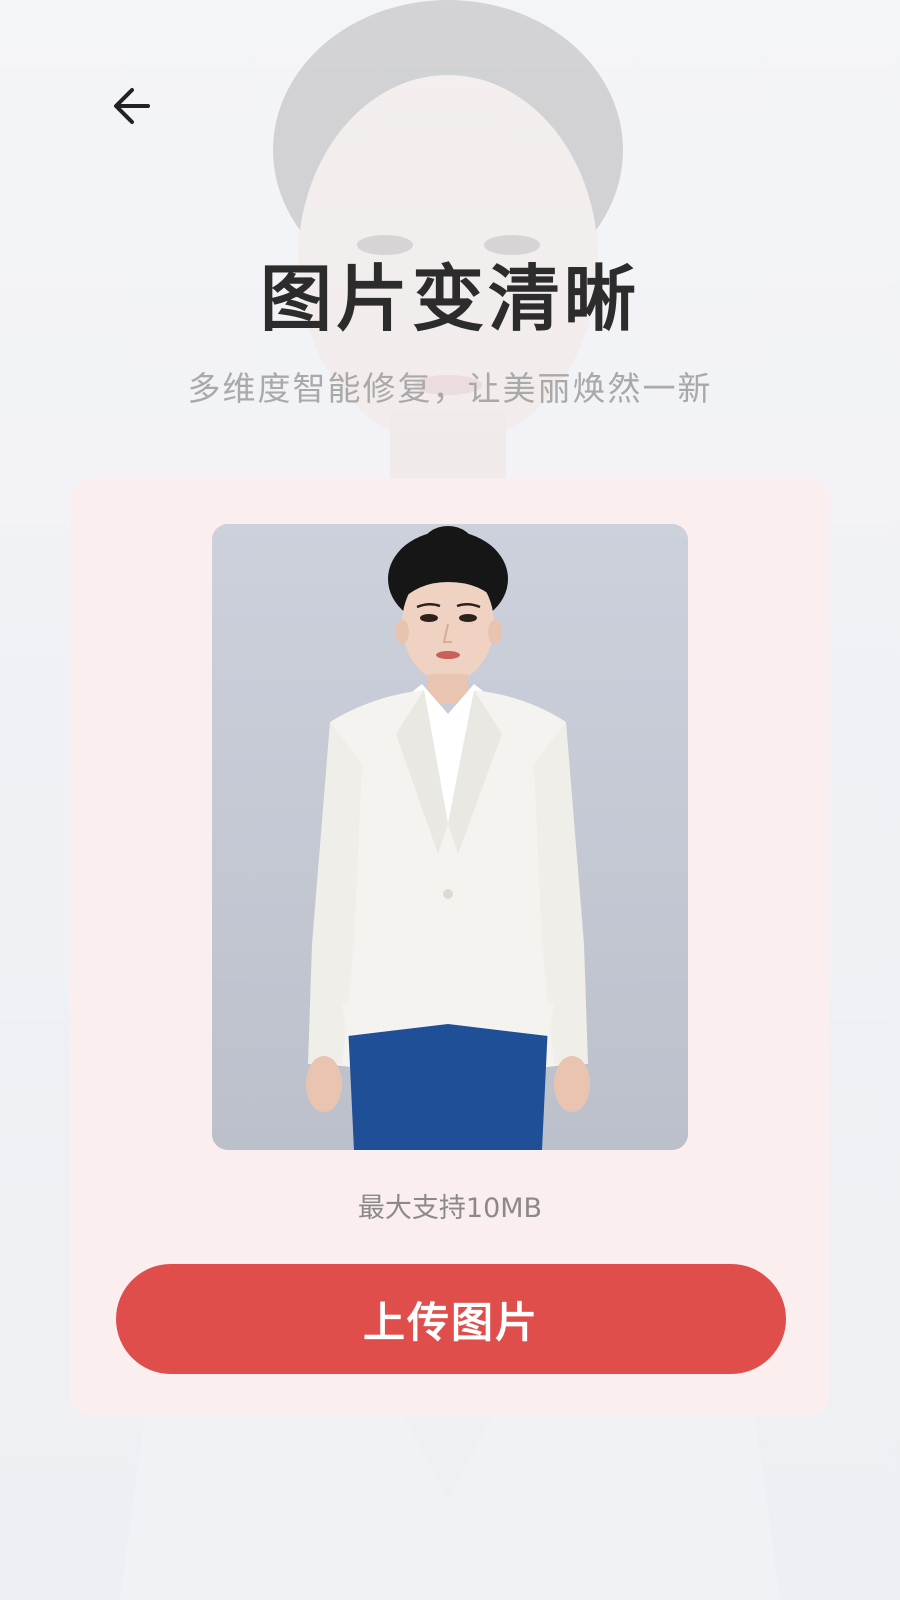 The height and width of the screenshot is (1600, 900). I want to click on upload-image-button: 上传图片, so click(451, 1319).